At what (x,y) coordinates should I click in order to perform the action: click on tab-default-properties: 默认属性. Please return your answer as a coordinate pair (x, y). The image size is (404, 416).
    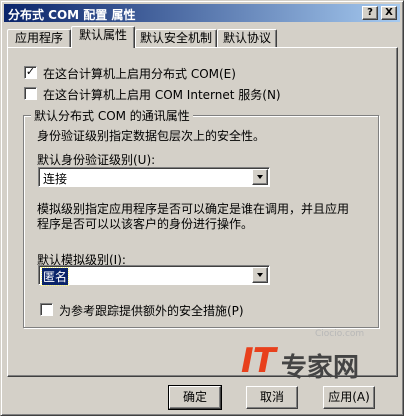
    Looking at the image, I should click on (103, 37).